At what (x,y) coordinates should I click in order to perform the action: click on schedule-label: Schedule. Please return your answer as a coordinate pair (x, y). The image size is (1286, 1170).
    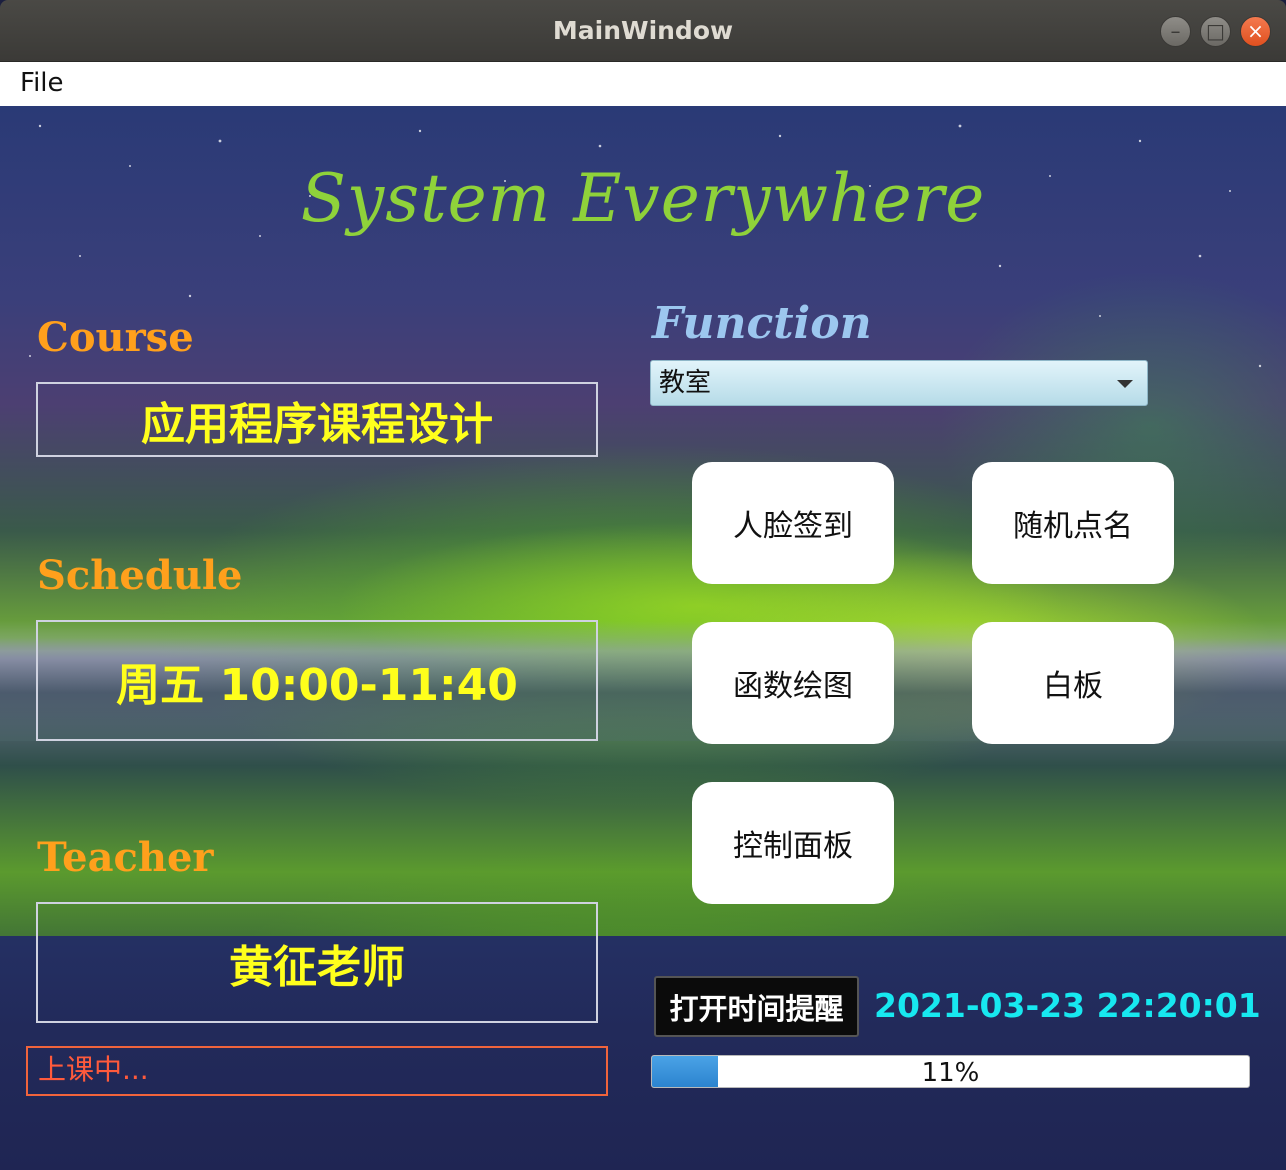
    Looking at the image, I should click on (140, 575).